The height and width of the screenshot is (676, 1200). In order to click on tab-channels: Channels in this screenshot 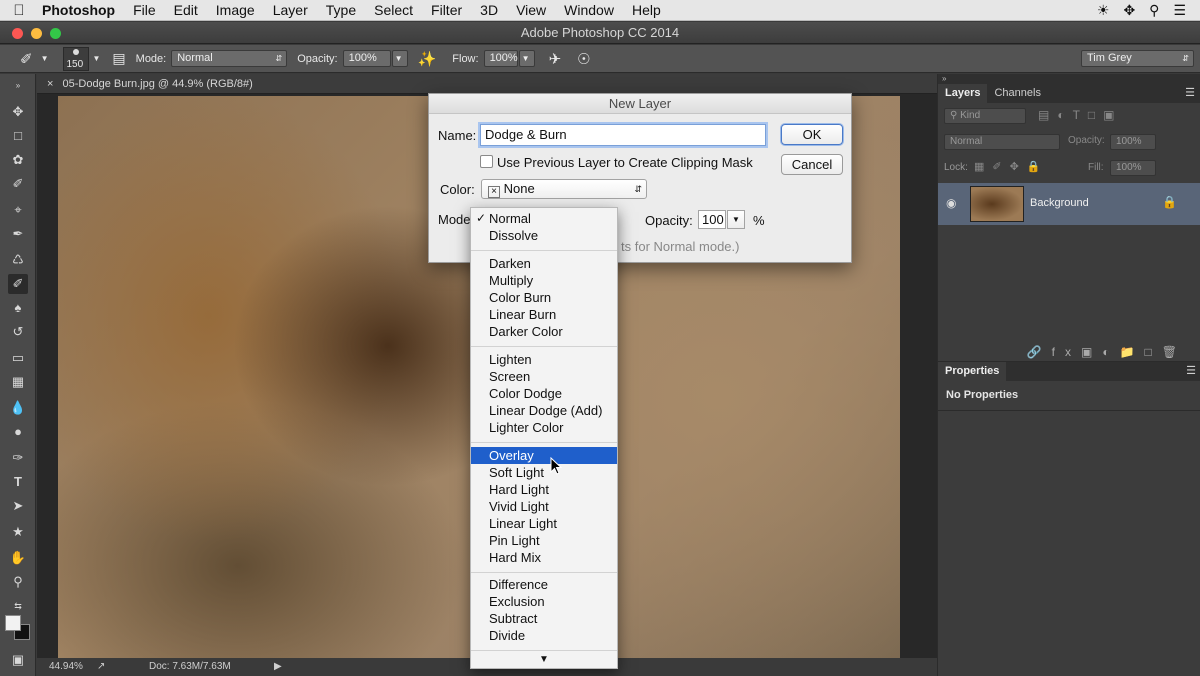, I will do `click(1017, 93)`.